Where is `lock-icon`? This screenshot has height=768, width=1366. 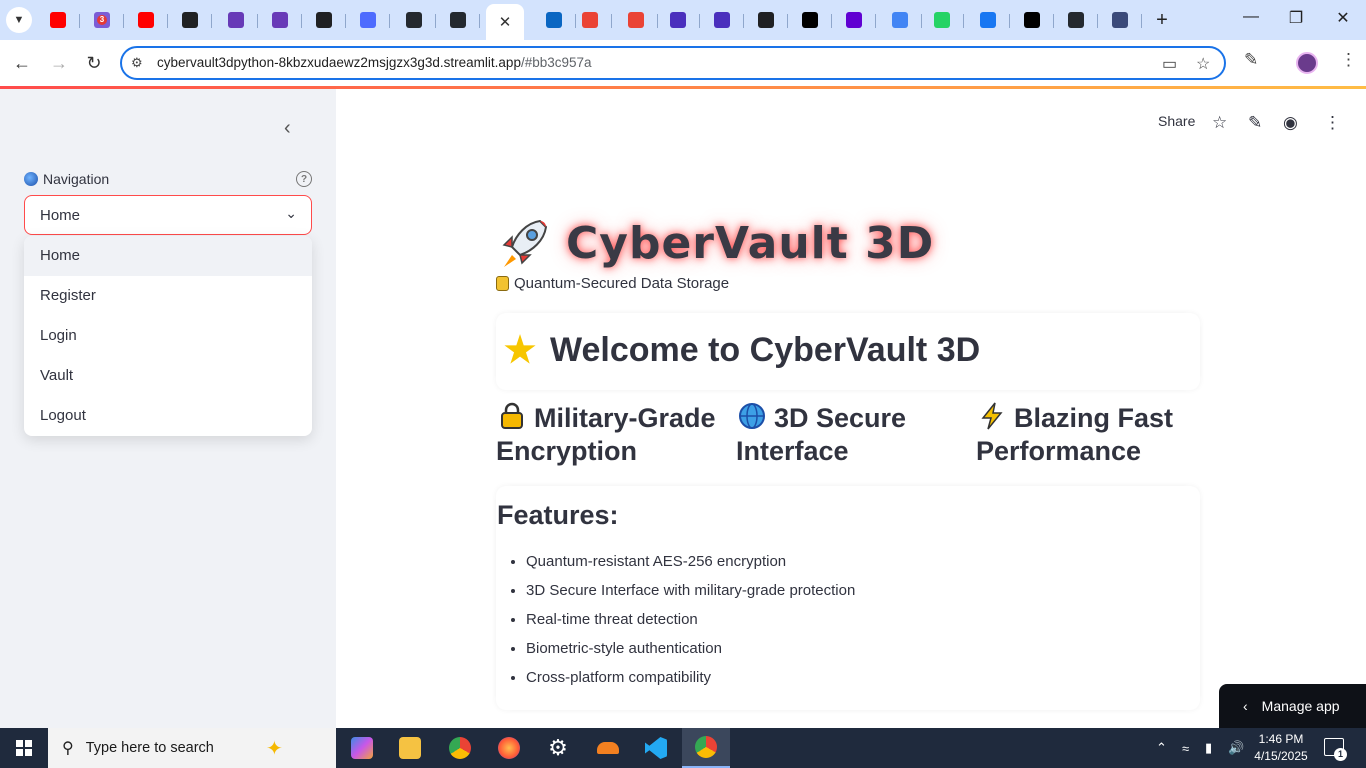 lock-icon is located at coordinates (512, 416).